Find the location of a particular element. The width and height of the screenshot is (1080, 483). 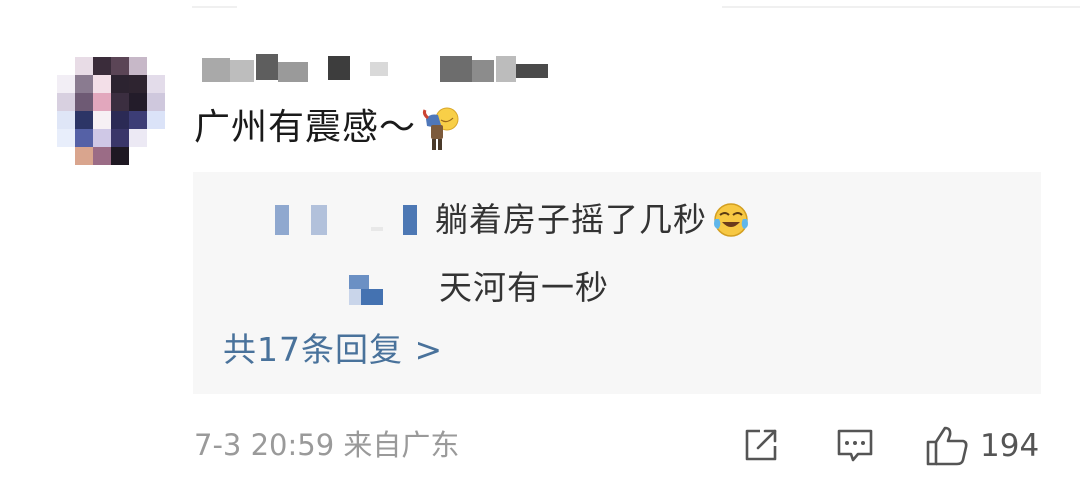

comment-text: 广州有震感～ is located at coordinates (305, 127).